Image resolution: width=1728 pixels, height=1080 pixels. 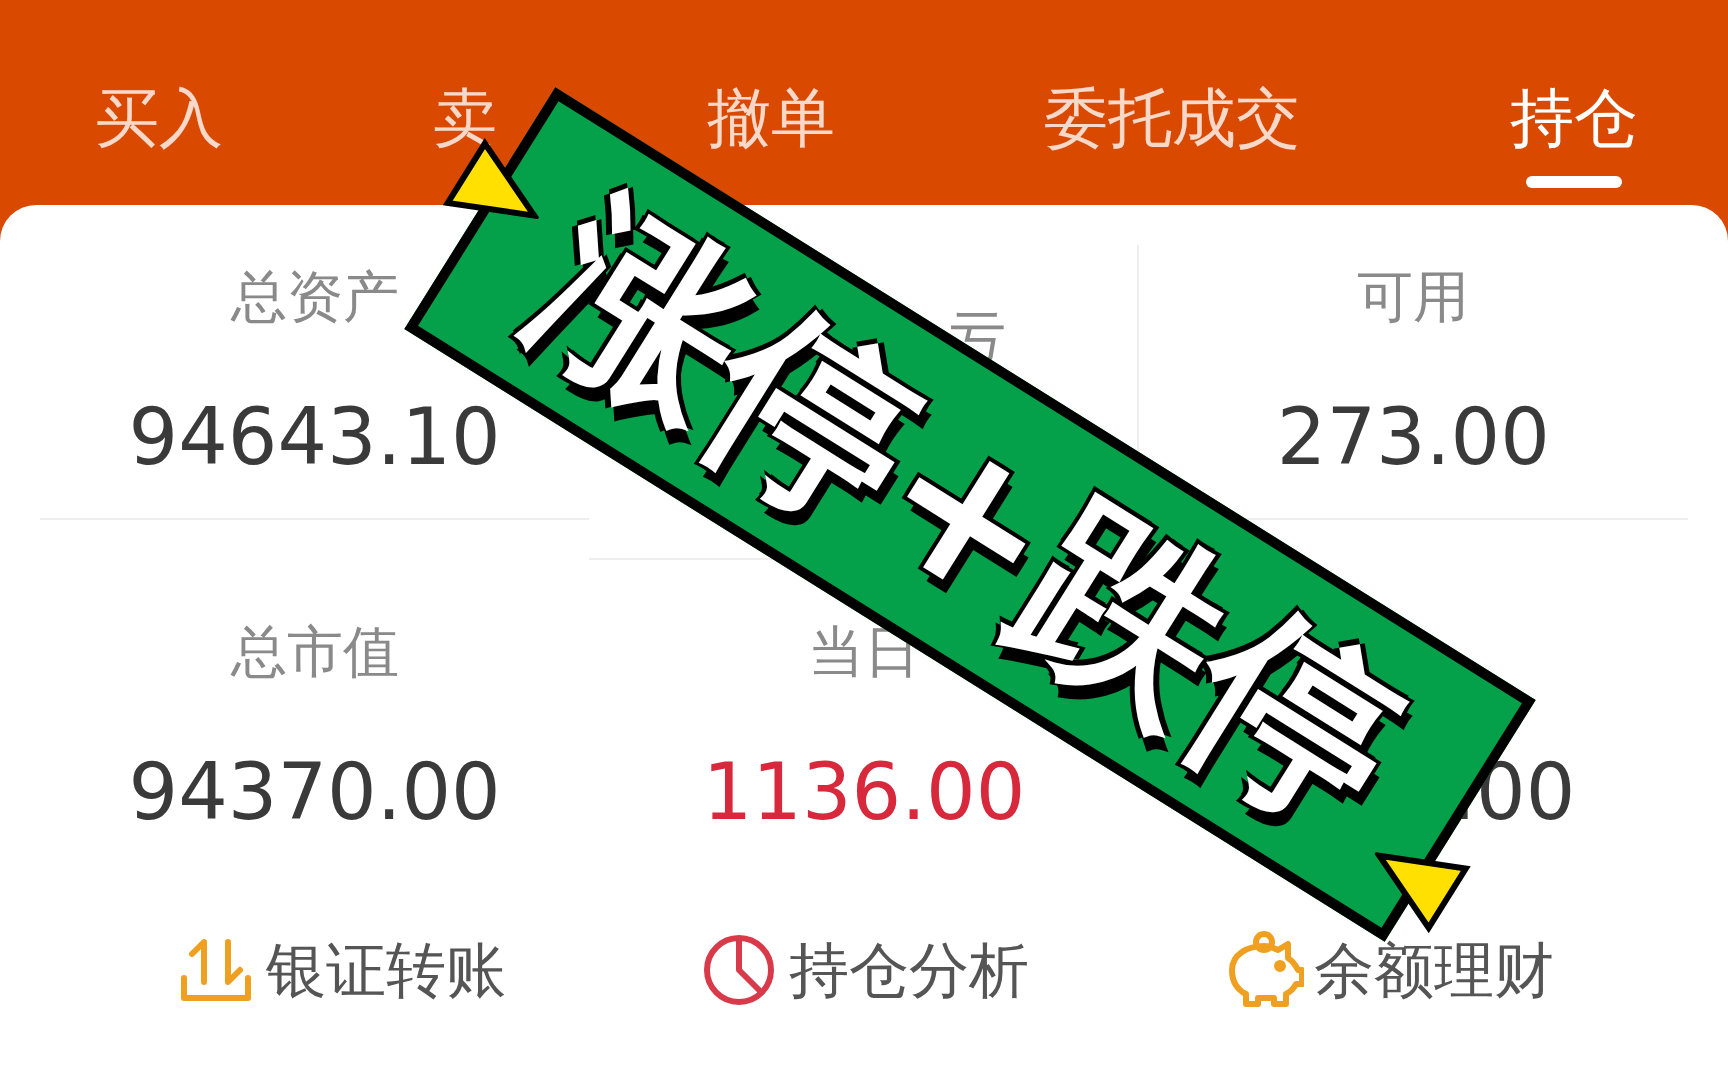 What do you see at coordinates (314, 437) in the screenshot?
I see `stat-value: 94643.10` at bounding box center [314, 437].